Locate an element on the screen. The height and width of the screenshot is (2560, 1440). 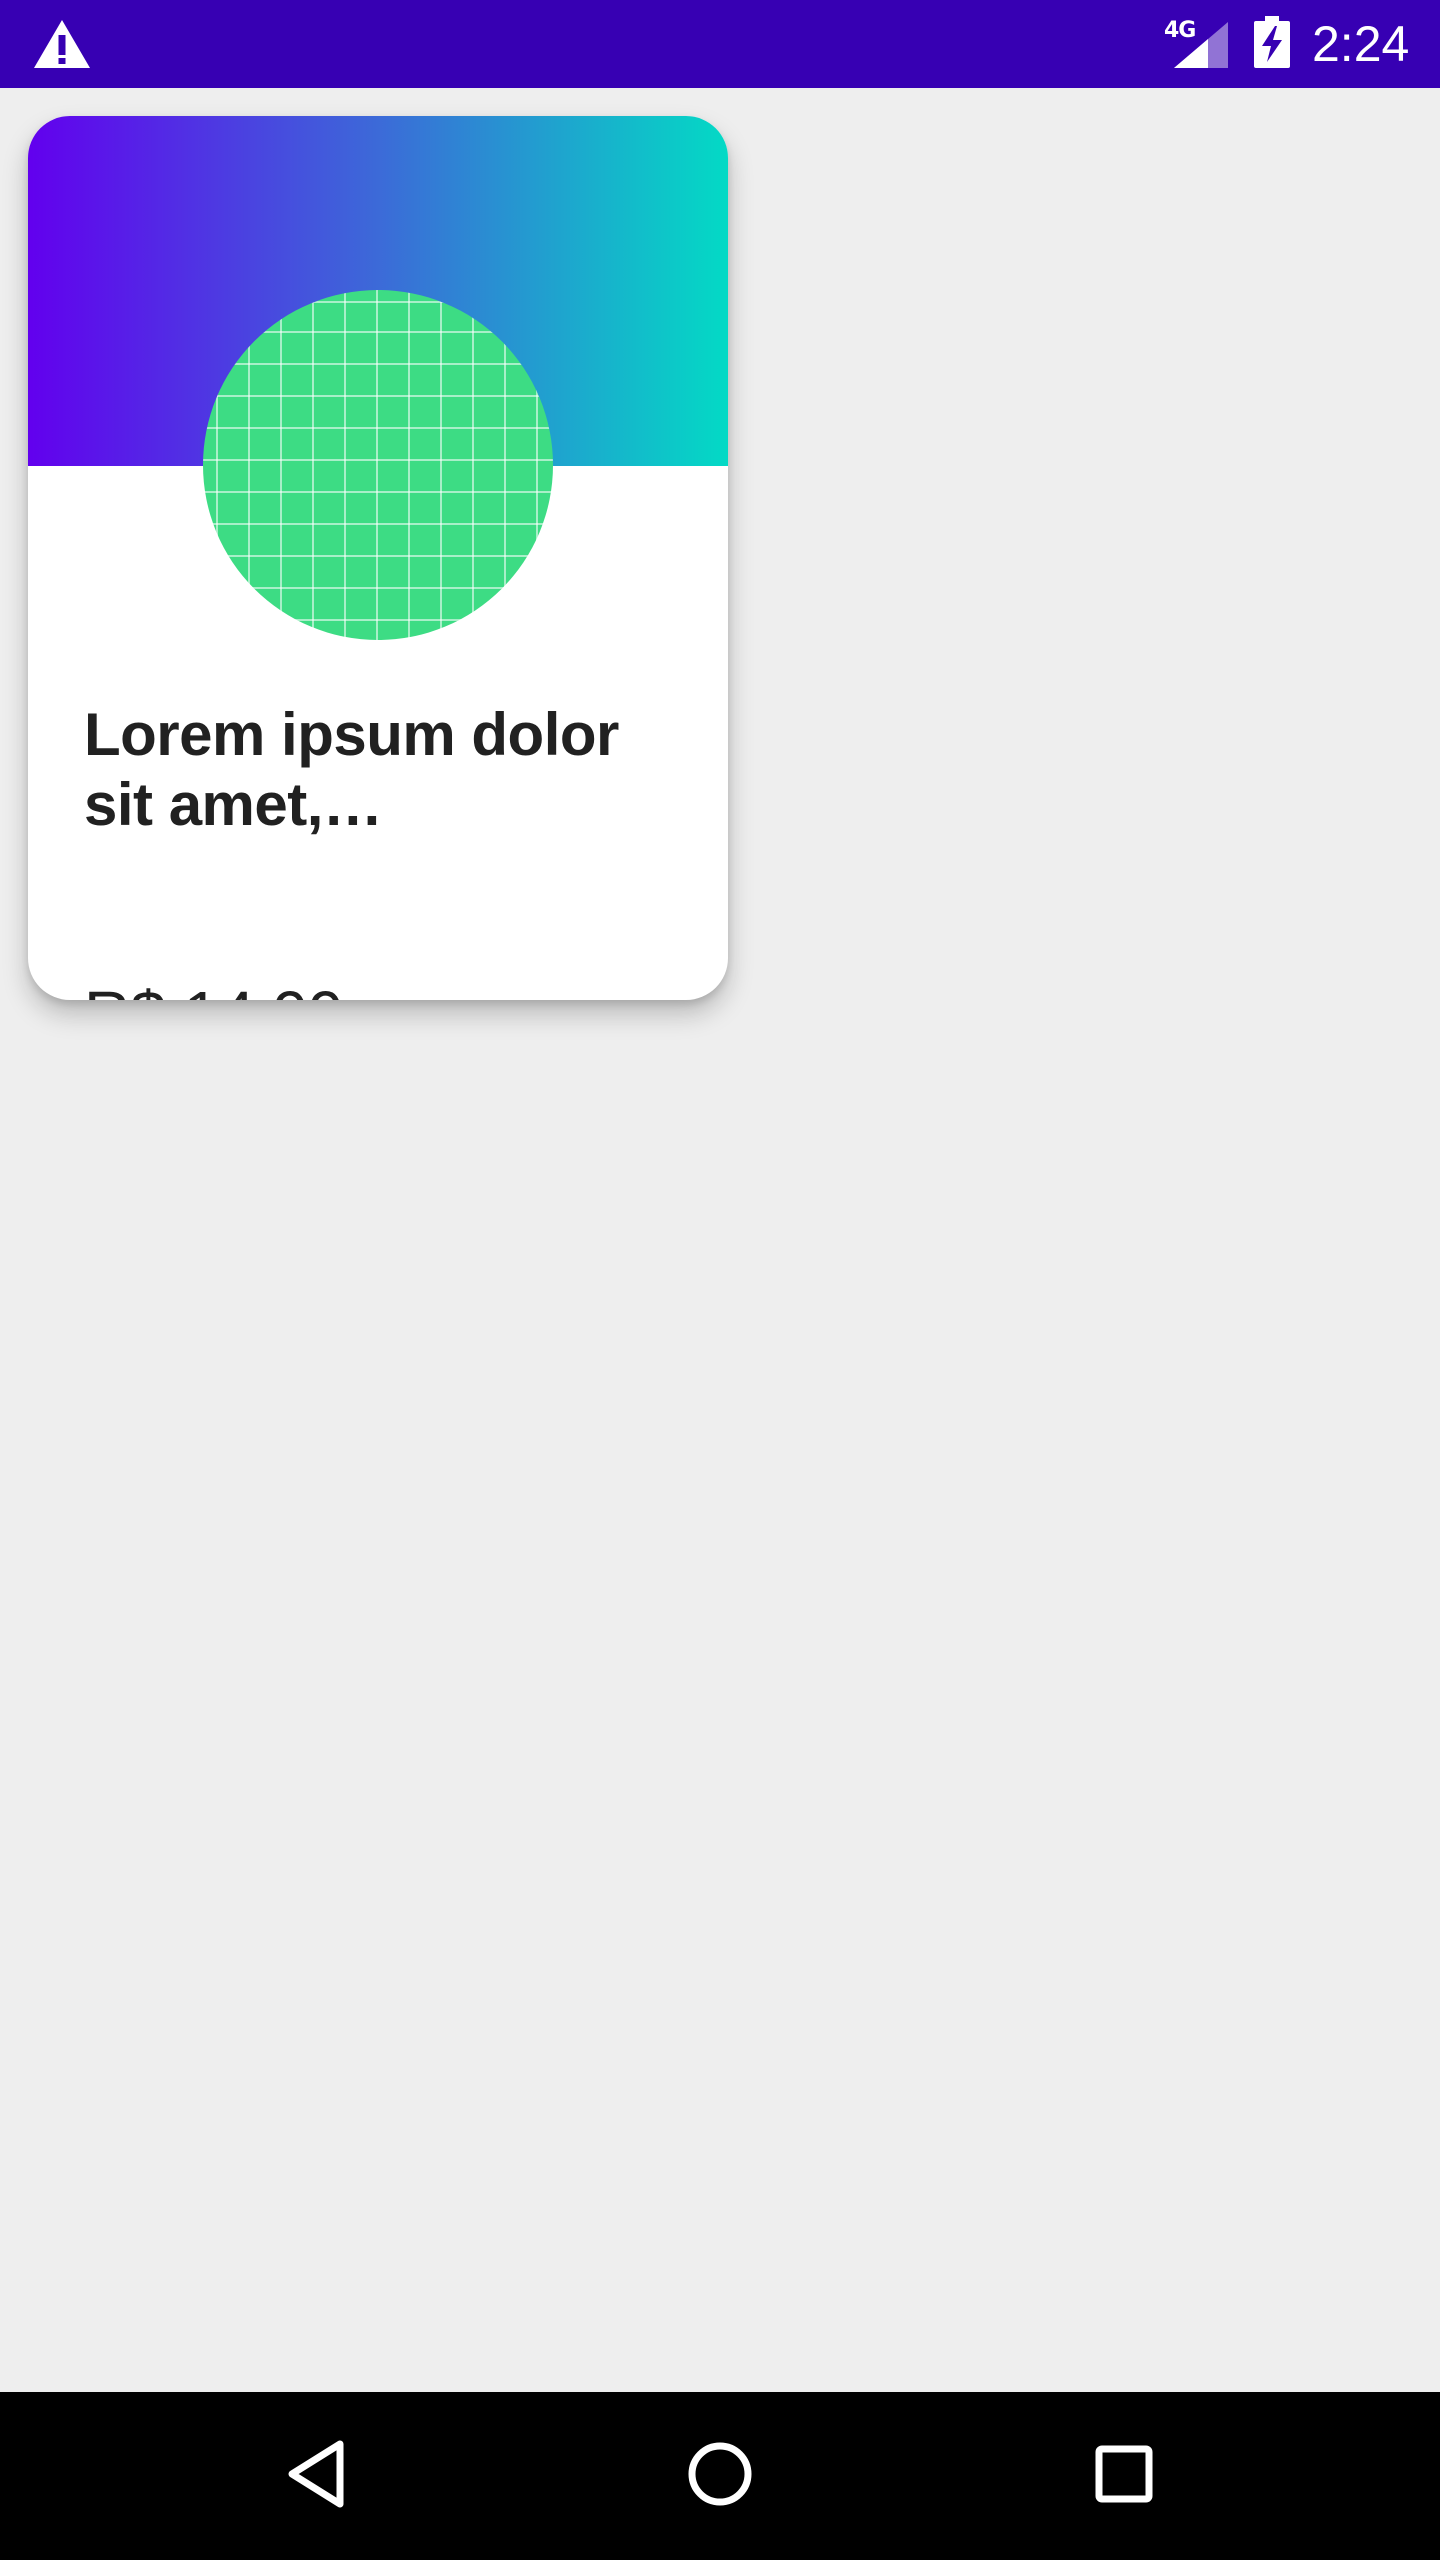
navigation-bar is located at coordinates (720, 2476).